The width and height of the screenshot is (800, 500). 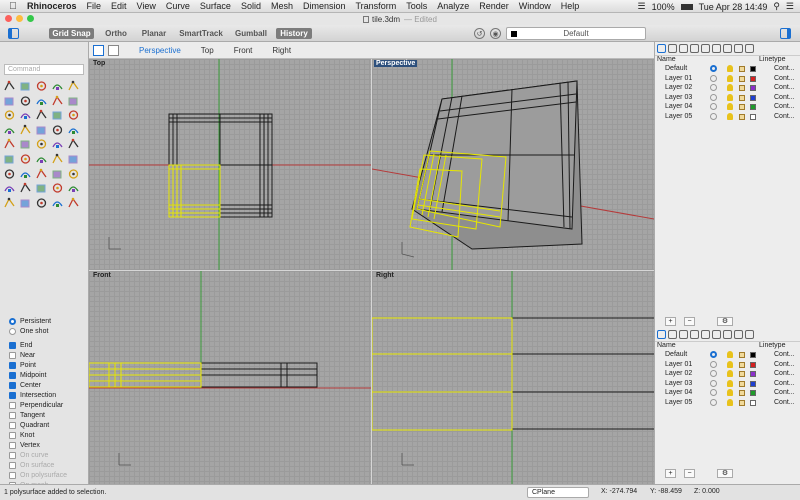 I want to click on render-tool-icon, so click(x=10, y=188).